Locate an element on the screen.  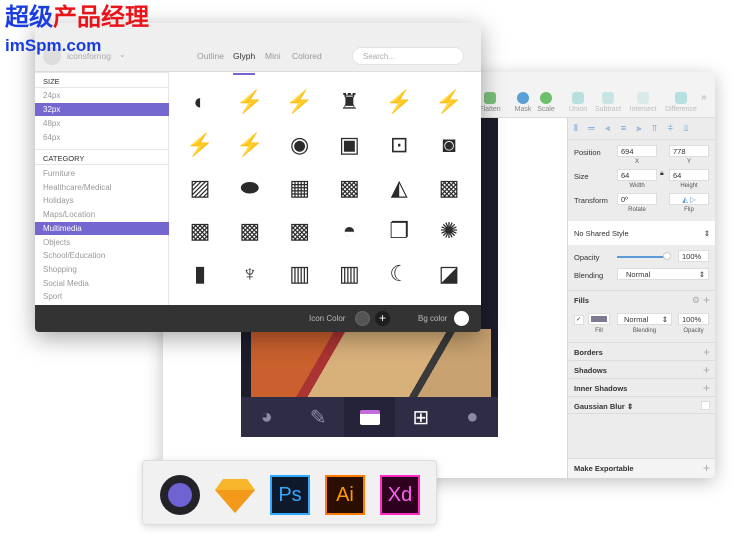
folder-icon is located at coordinates (369, 417).